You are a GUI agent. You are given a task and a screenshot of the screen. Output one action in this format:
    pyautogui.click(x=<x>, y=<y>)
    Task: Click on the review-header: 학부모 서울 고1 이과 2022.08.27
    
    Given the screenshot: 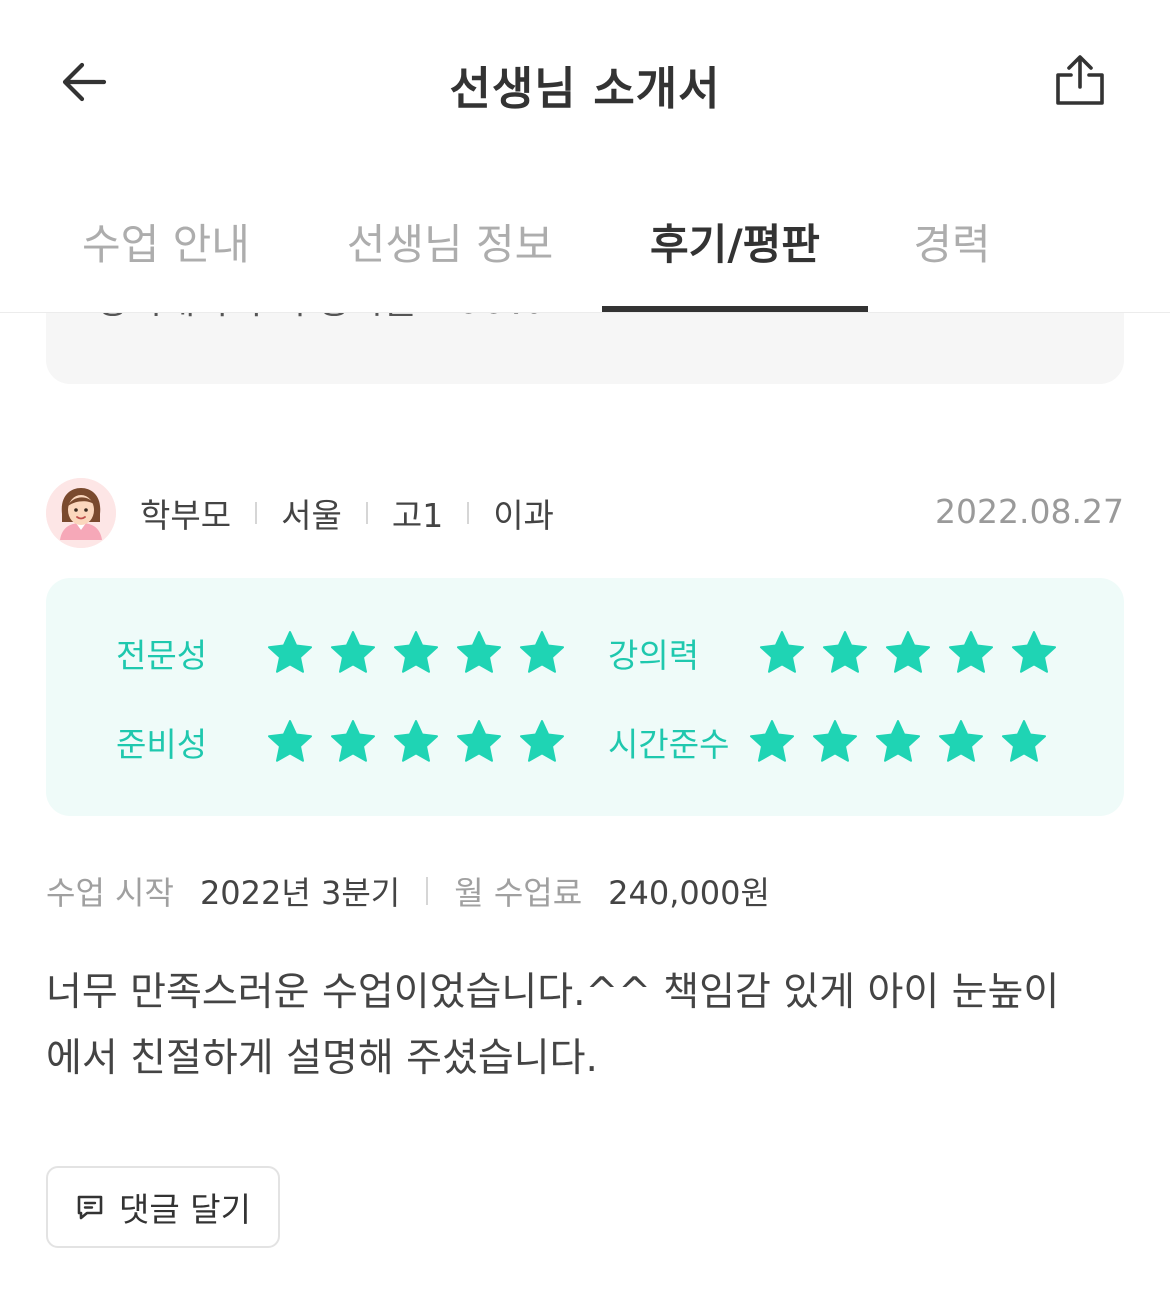 What is the action you would take?
    pyautogui.click(x=585, y=513)
    